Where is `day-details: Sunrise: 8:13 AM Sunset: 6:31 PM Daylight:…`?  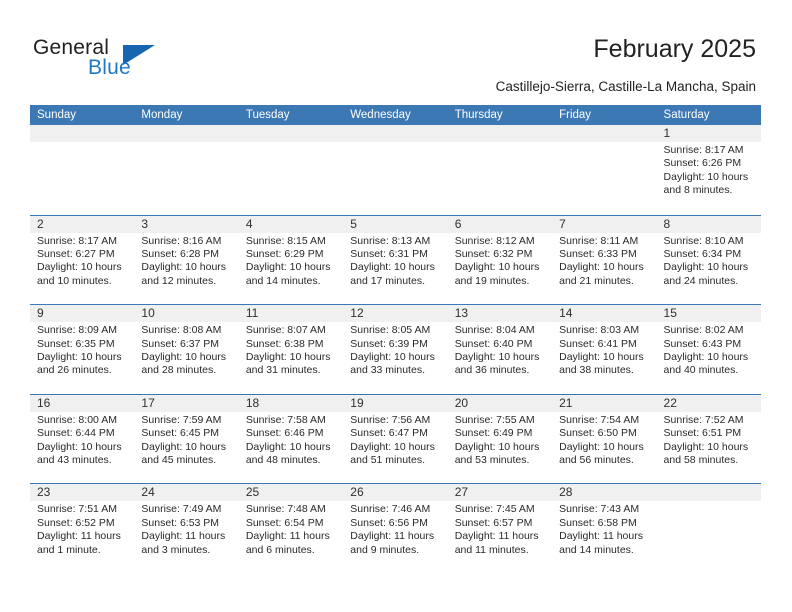
day-details: Sunrise: 8:13 AM Sunset: 6:31 PM Daylight:… is located at coordinates (396, 262).